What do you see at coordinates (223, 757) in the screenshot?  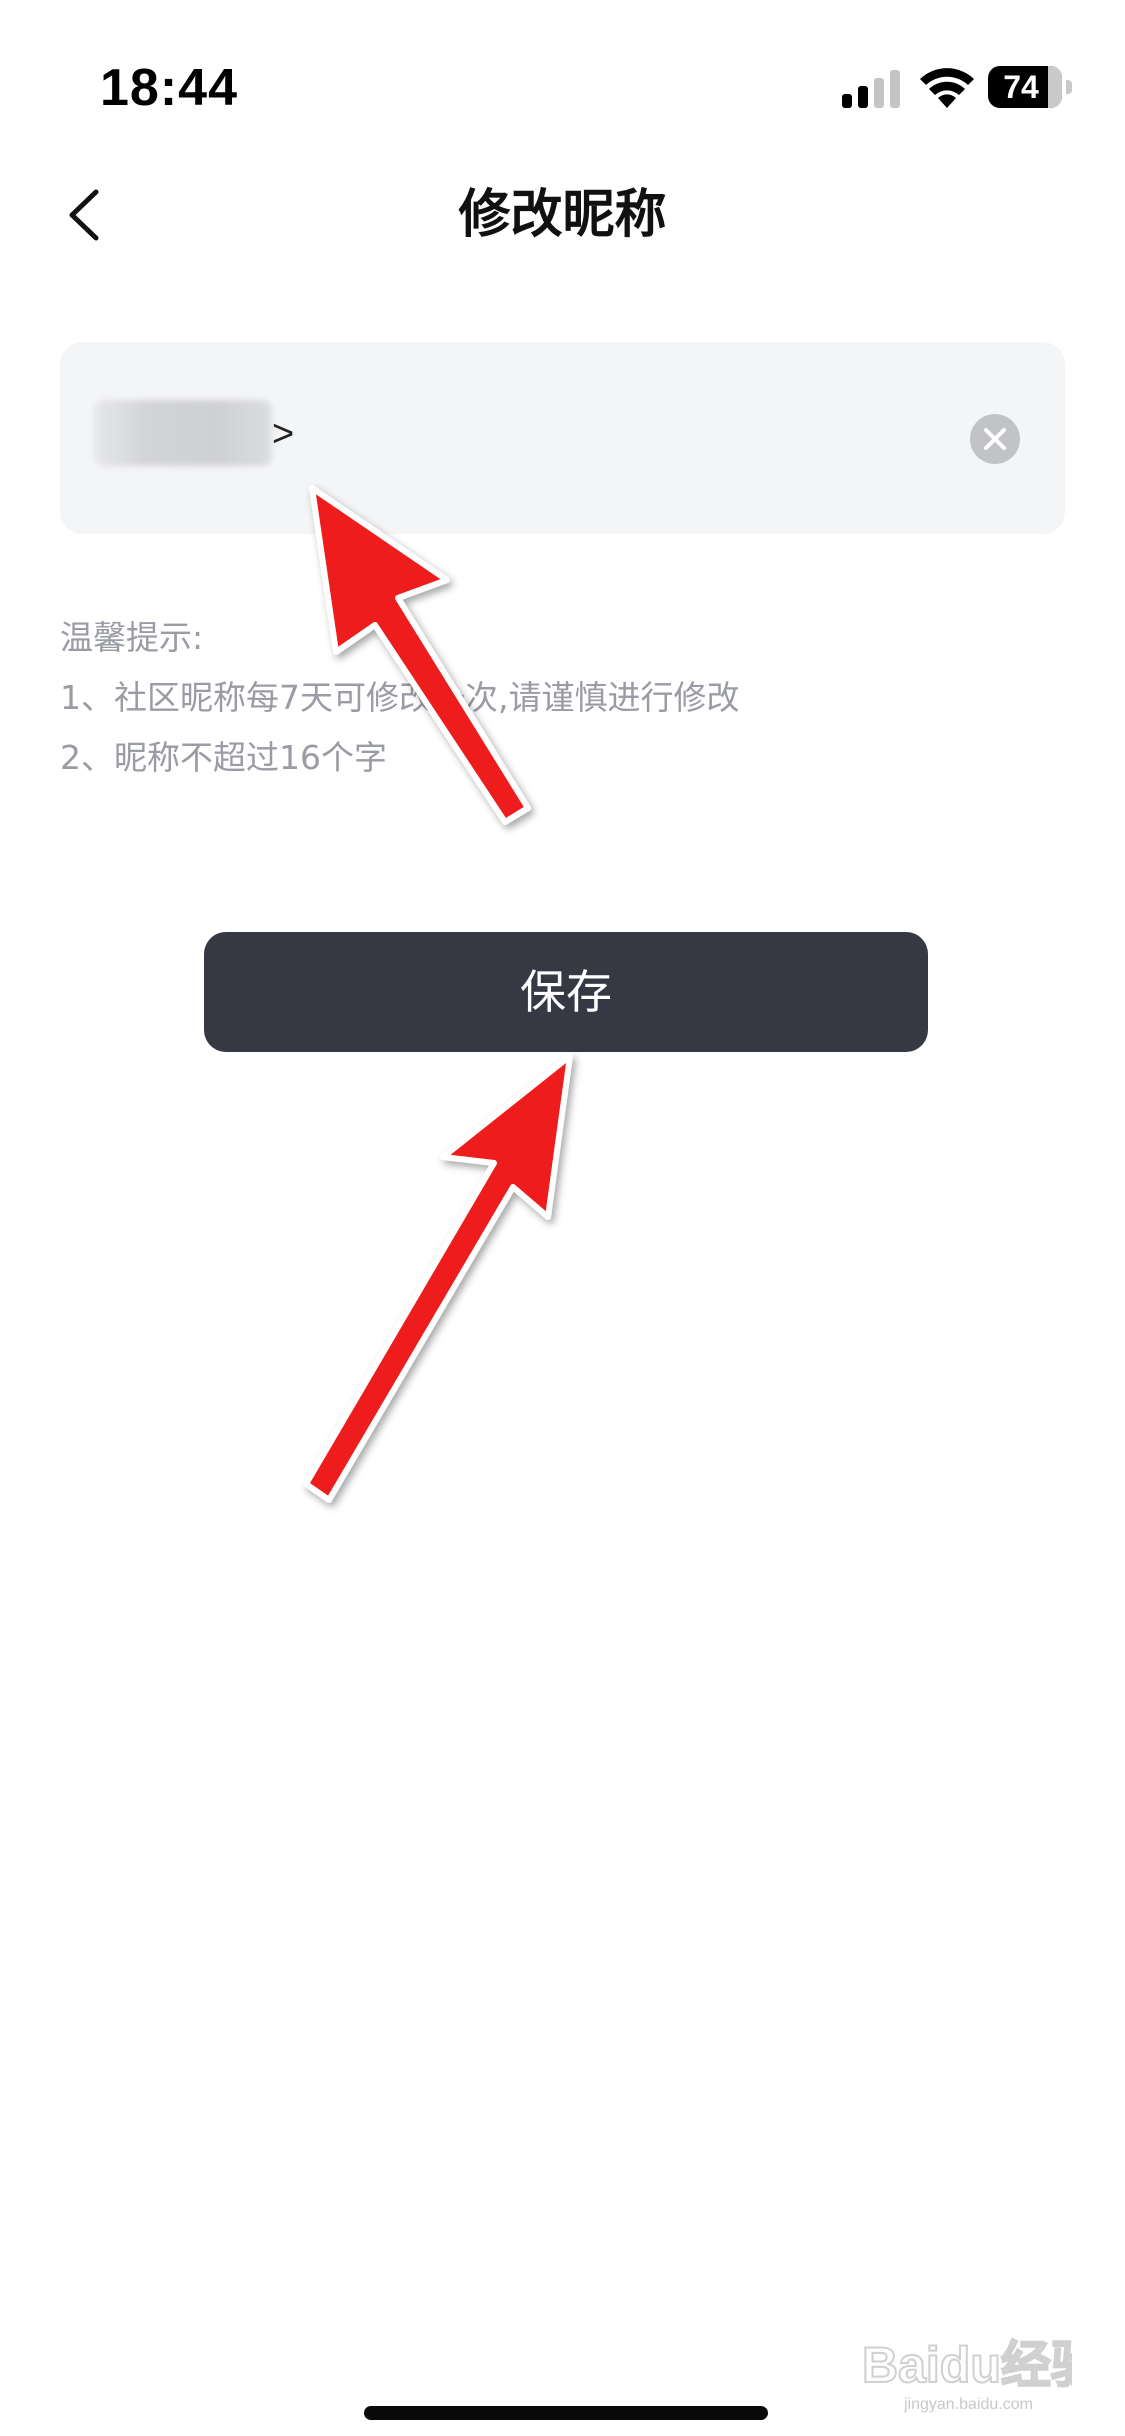 I see `tip-item: 2、昵称不超过16个字` at bounding box center [223, 757].